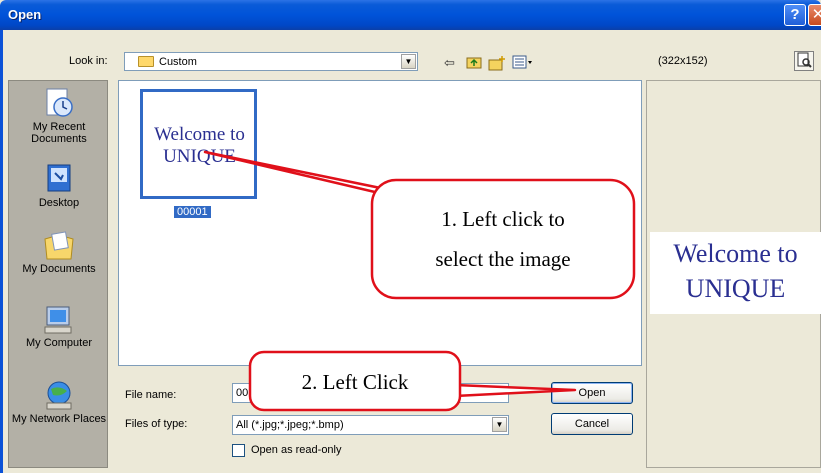 This screenshot has height=473, width=821. Describe the element at coordinates (515, 390) in the screenshot. I see `callout-2-pointer` at that location.